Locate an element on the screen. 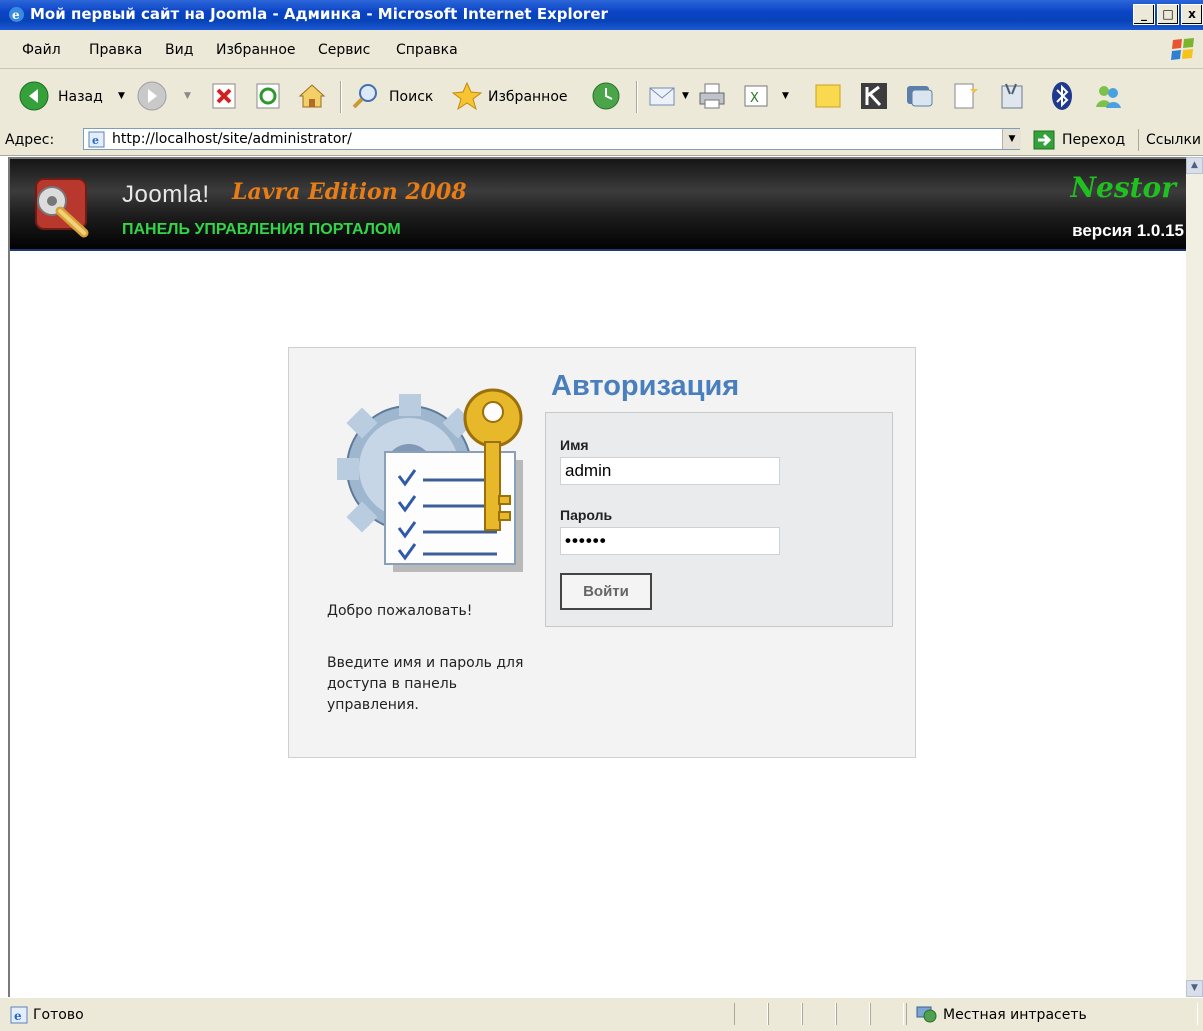  search-button-label: Поиск is located at coordinates (411, 97).